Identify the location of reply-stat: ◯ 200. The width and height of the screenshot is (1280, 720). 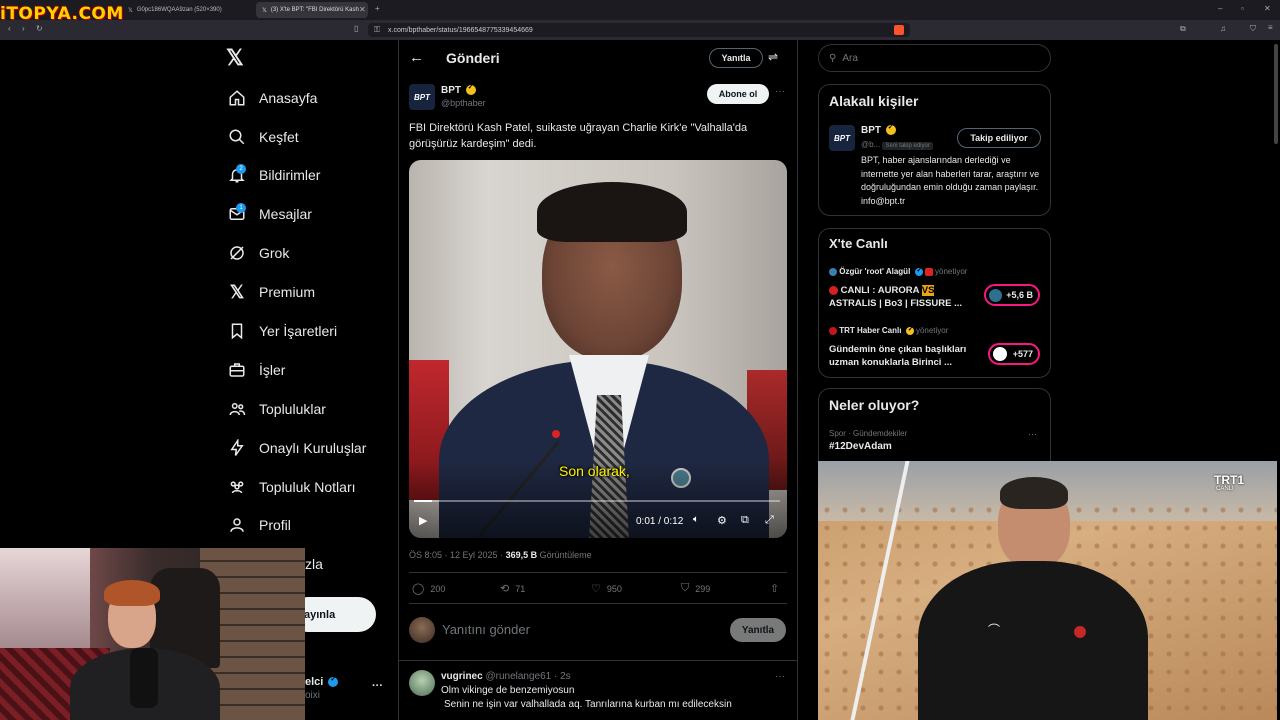
(428, 588).